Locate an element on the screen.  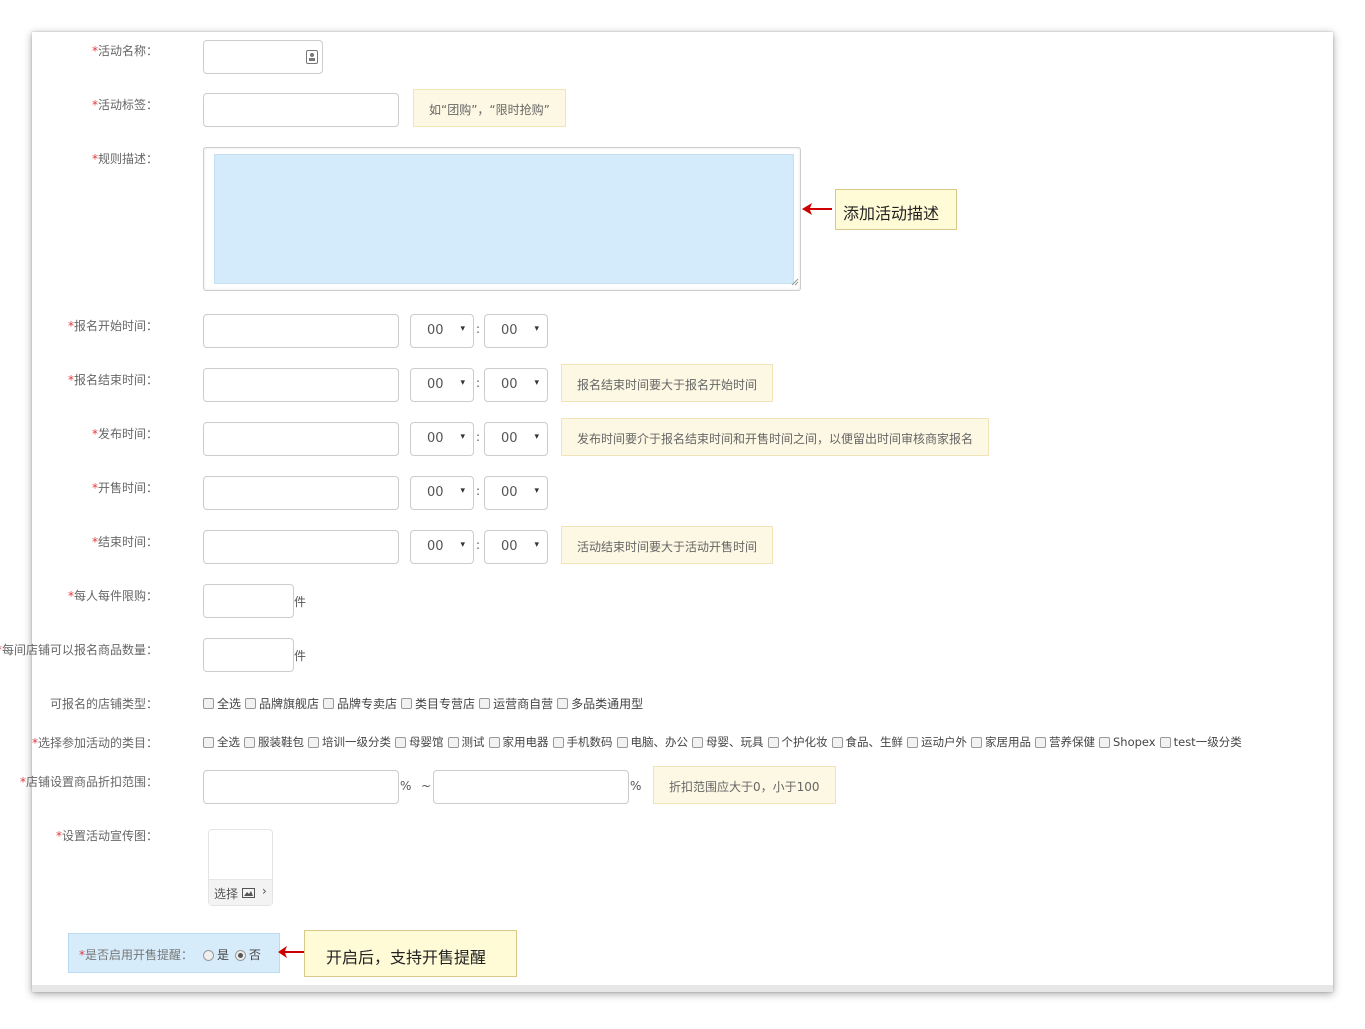
signup-end-label: *报名结束时间： is located at coordinates (112, 380).